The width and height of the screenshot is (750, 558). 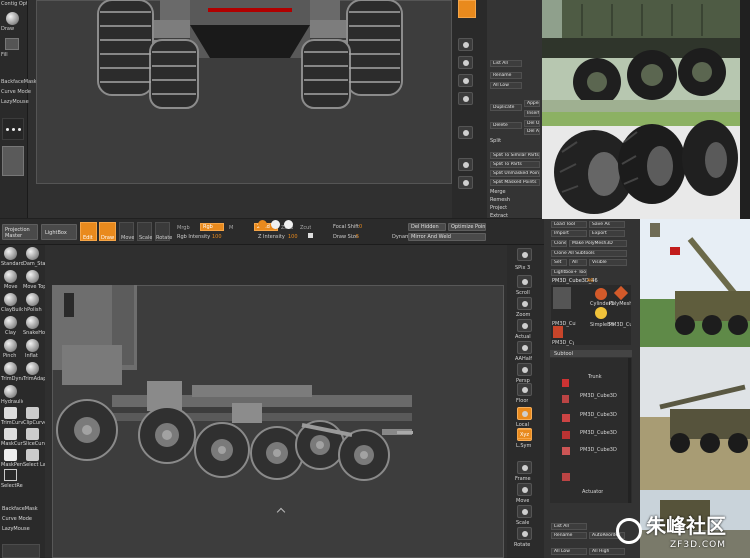 I want to click on selectlasso-icon, so click(x=32, y=455).